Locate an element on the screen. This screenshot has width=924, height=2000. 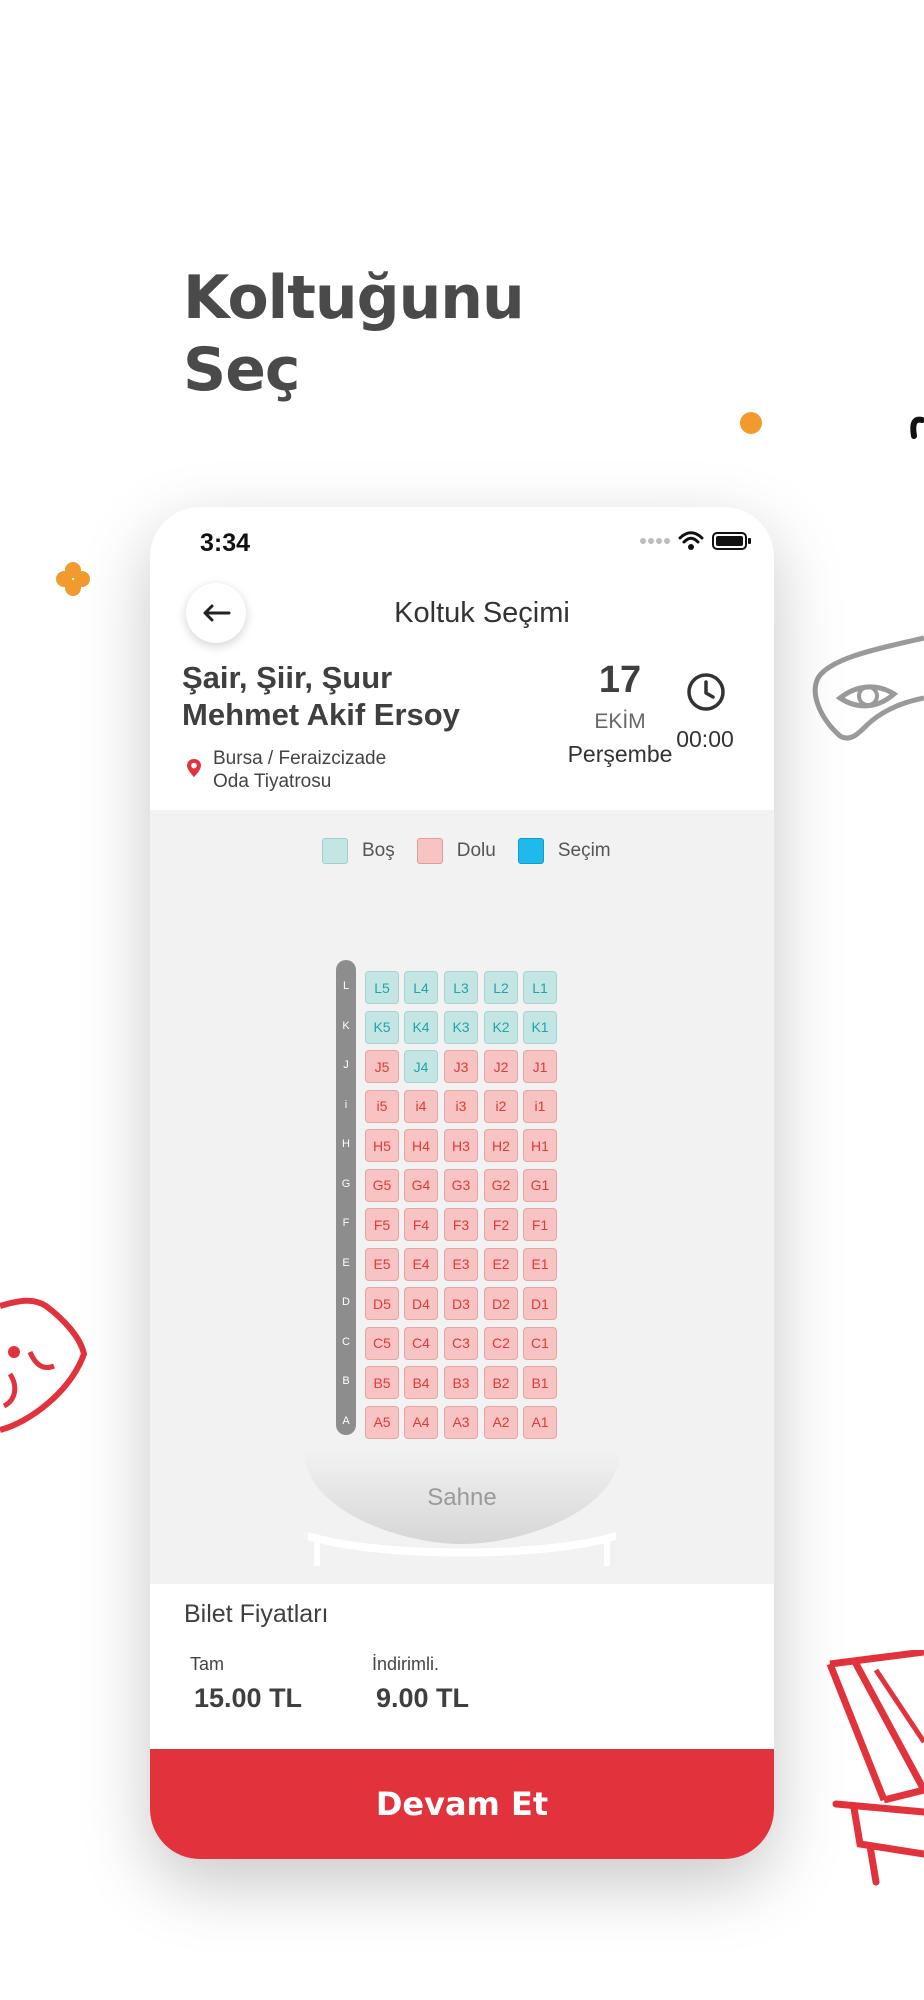
seat-c3: C3 is located at coordinates (461, 1343).